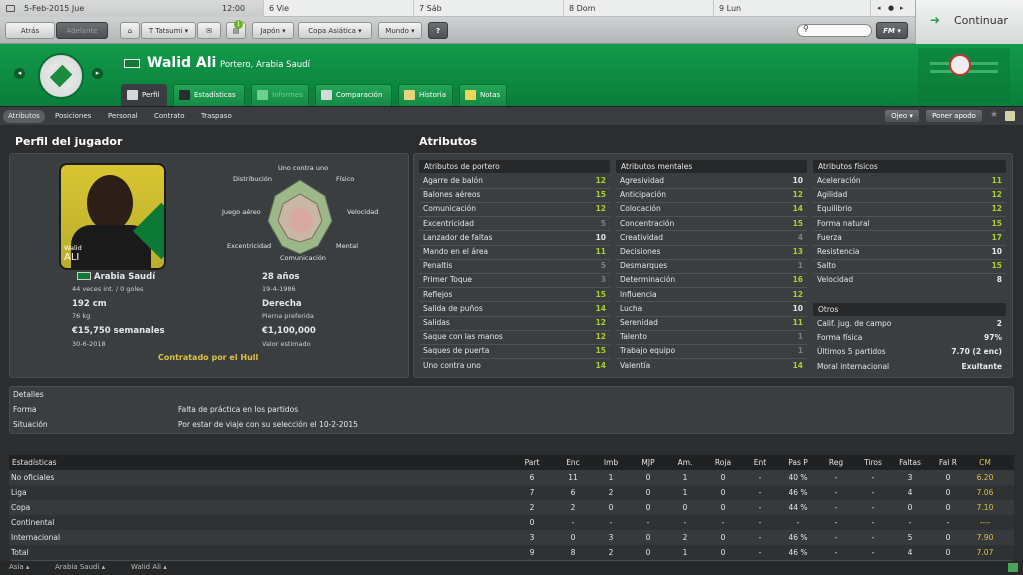  I want to click on note-icon, so click(1010, 116).